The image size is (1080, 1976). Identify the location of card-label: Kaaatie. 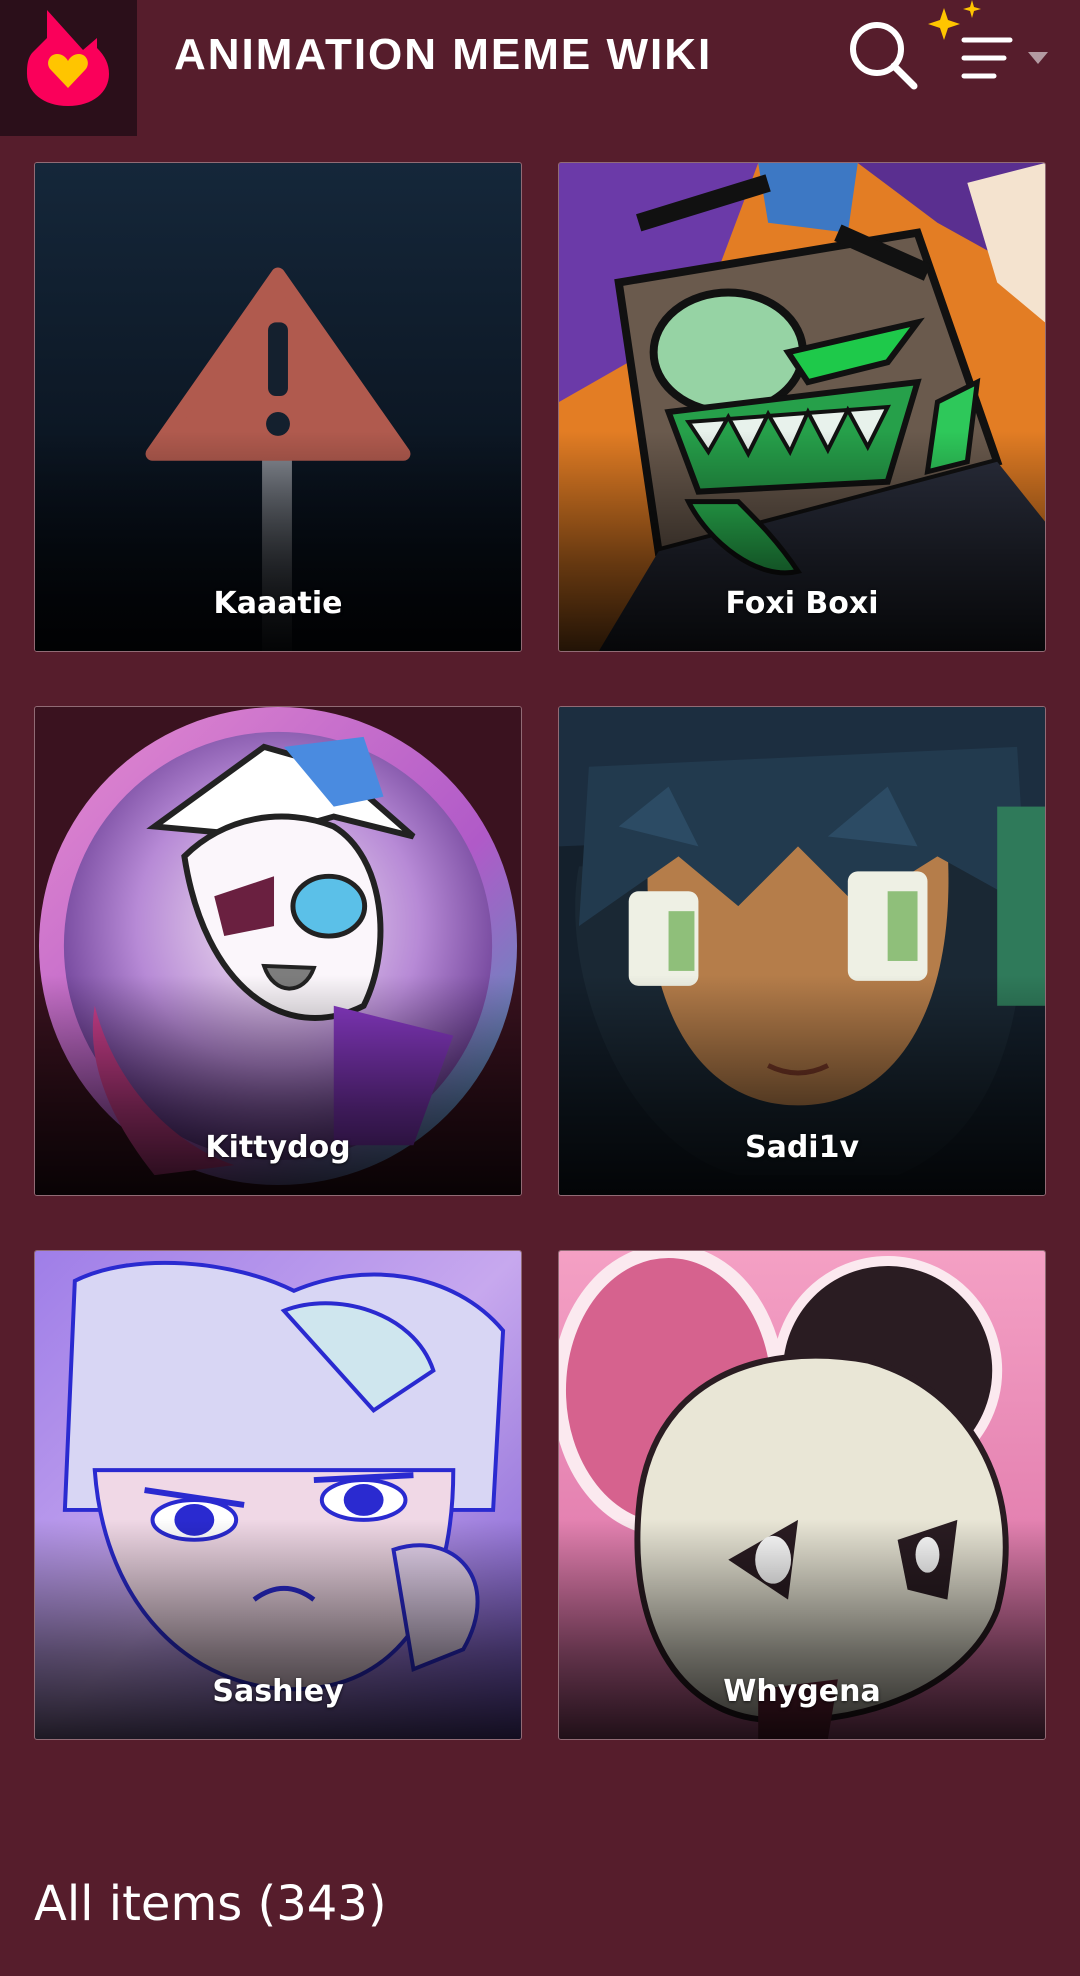
(278, 603).